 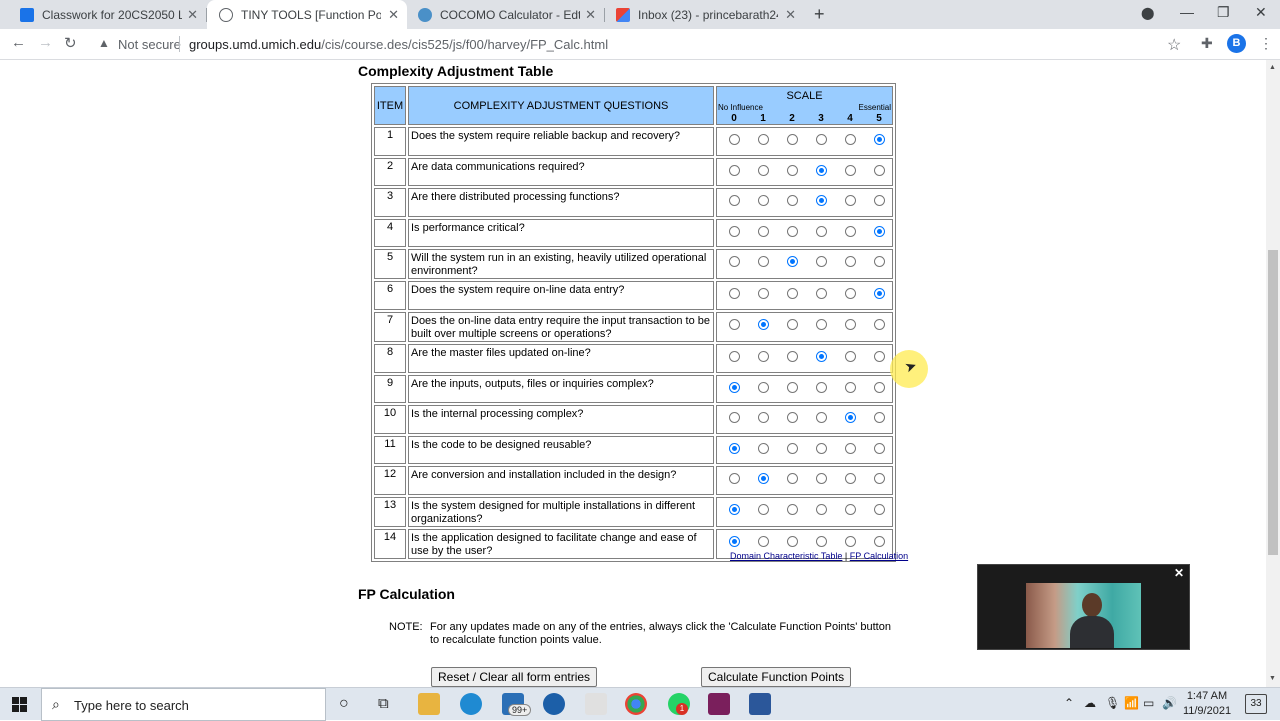 What do you see at coordinates (1187, 12) in the screenshot?
I see `minimize-icon: —` at bounding box center [1187, 12].